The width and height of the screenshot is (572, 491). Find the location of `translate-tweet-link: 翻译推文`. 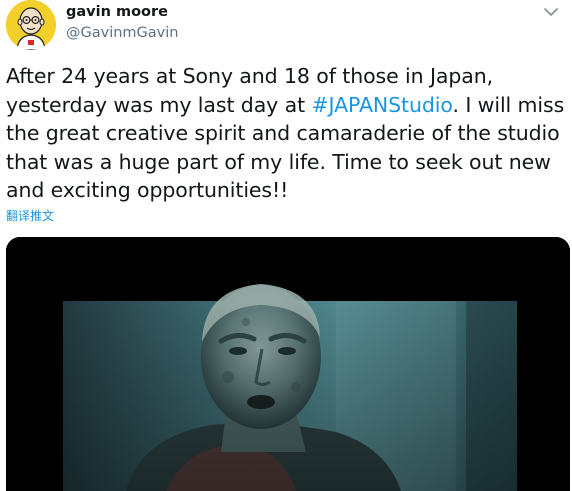

translate-tweet-link: 翻译推文 is located at coordinates (30, 215).